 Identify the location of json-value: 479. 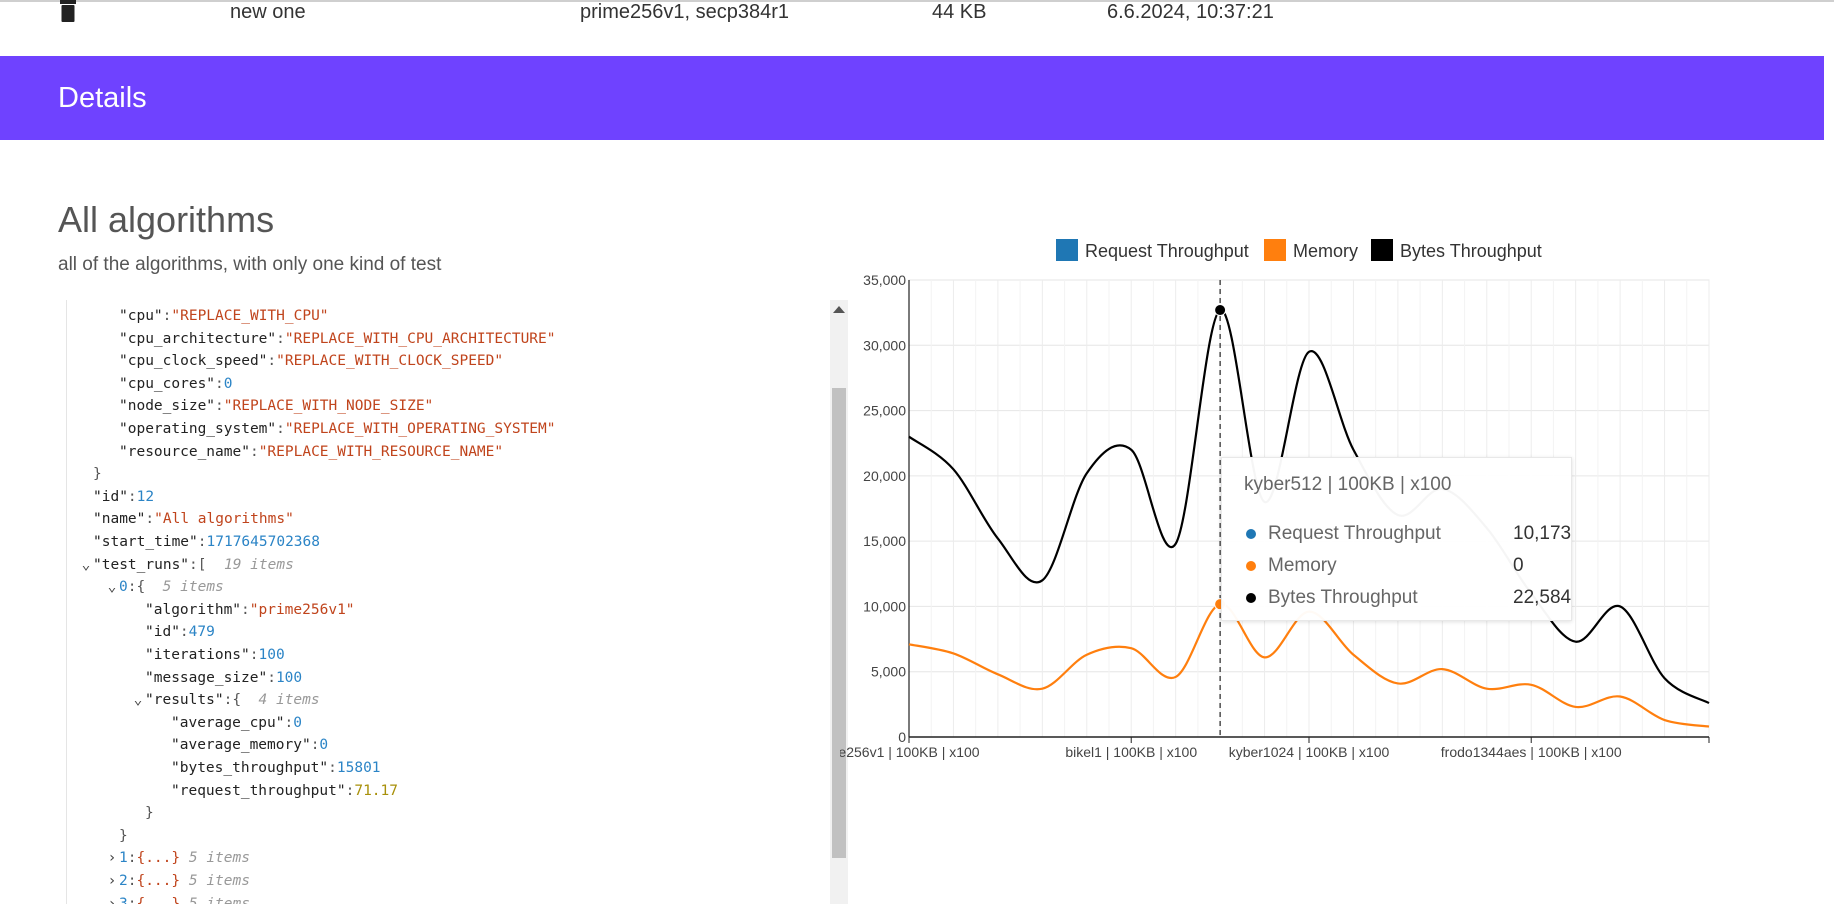
(201, 632).